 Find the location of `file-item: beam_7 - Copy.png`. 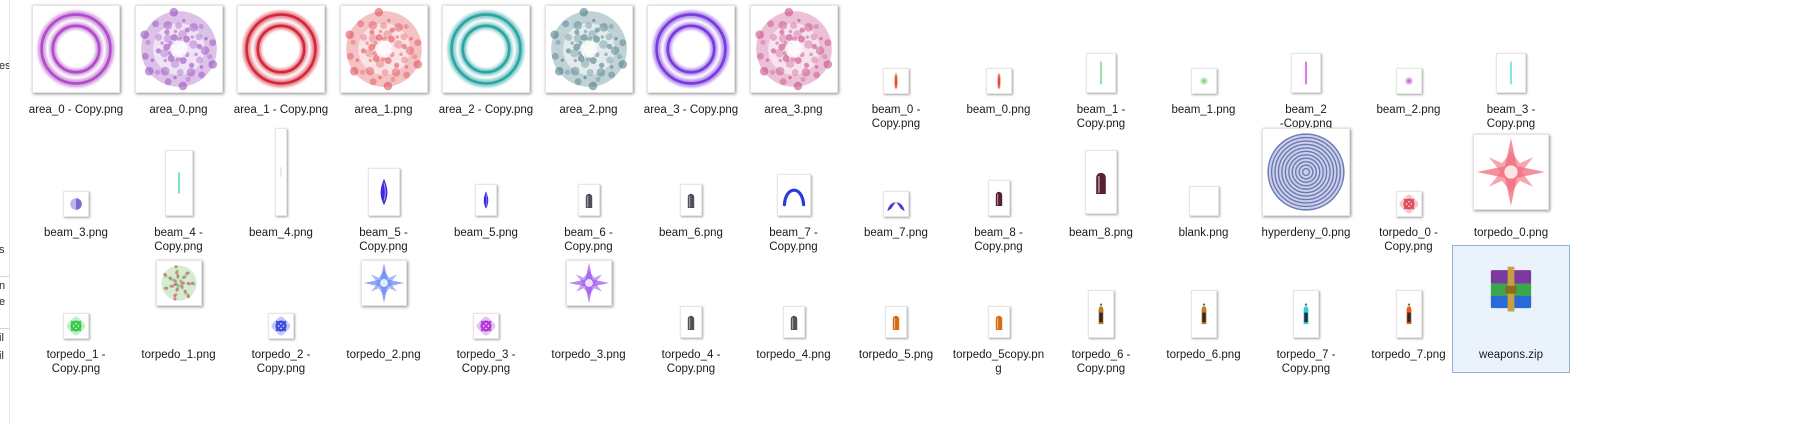

file-item: beam_7 - Copy.png is located at coordinates (794, 188).